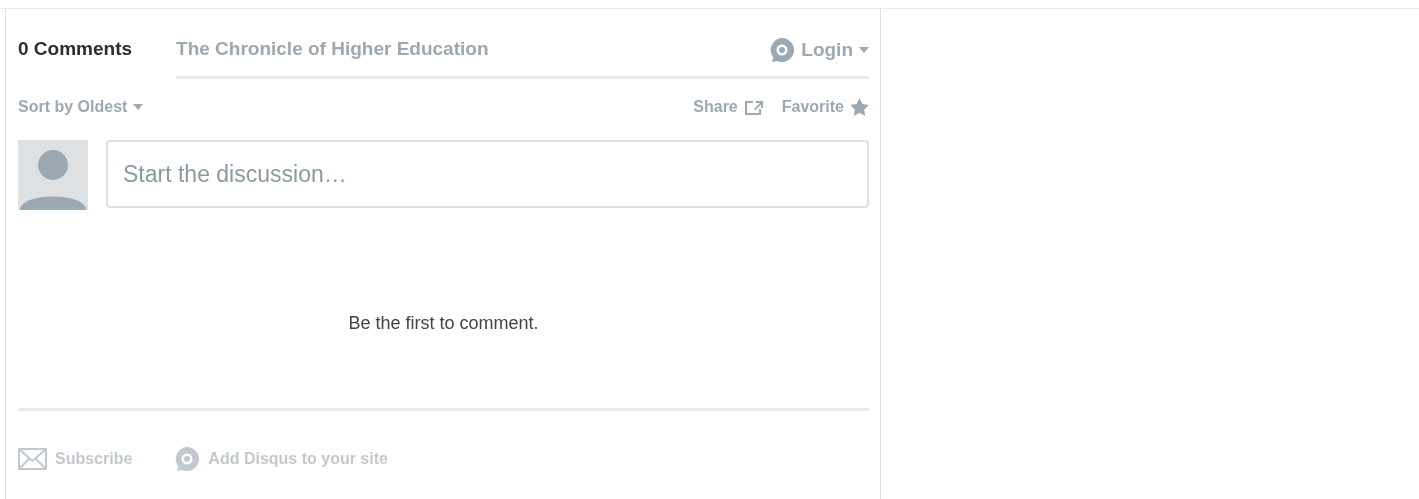 This screenshot has height=499, width=1419. Describe the element at coordinates (753, 107) in the screenshot. I see `share-icon` at that location.